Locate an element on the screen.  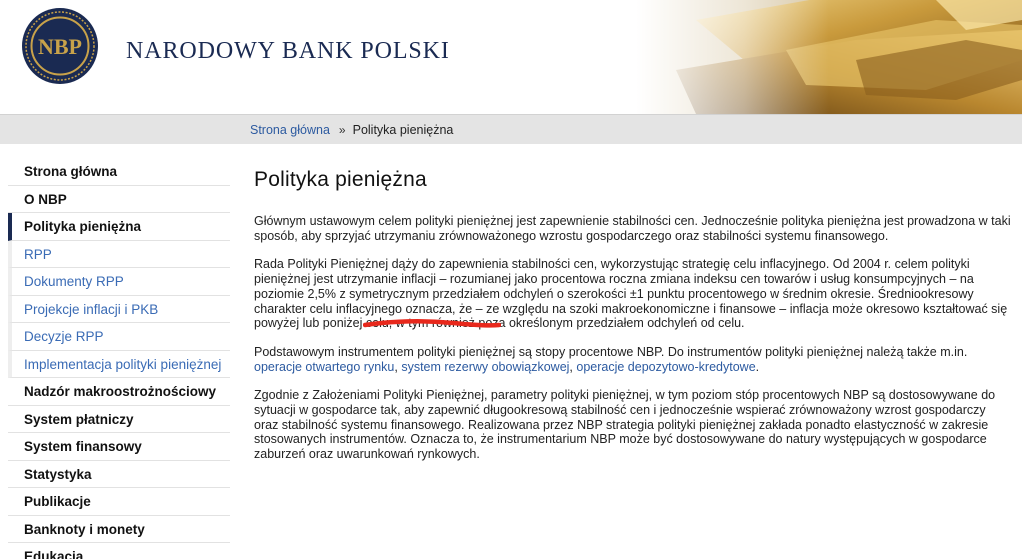
breadcrumb-current: Polityka pieniężna is located at coordinates (403, 130).